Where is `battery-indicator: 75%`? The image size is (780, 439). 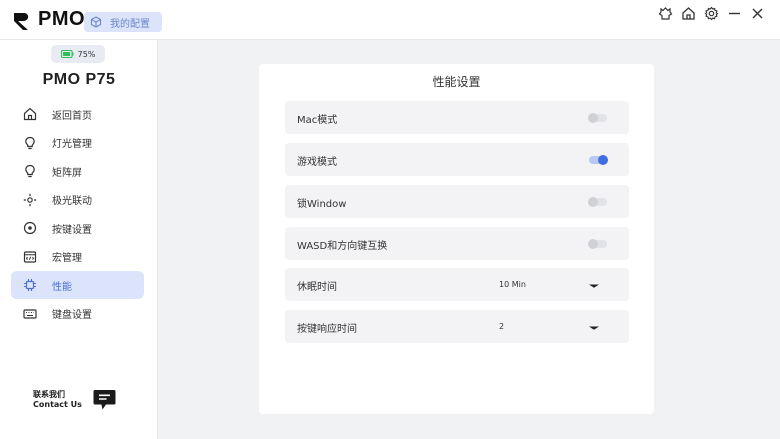 battery-indicator: 75% is located at coordinates (78, 54).